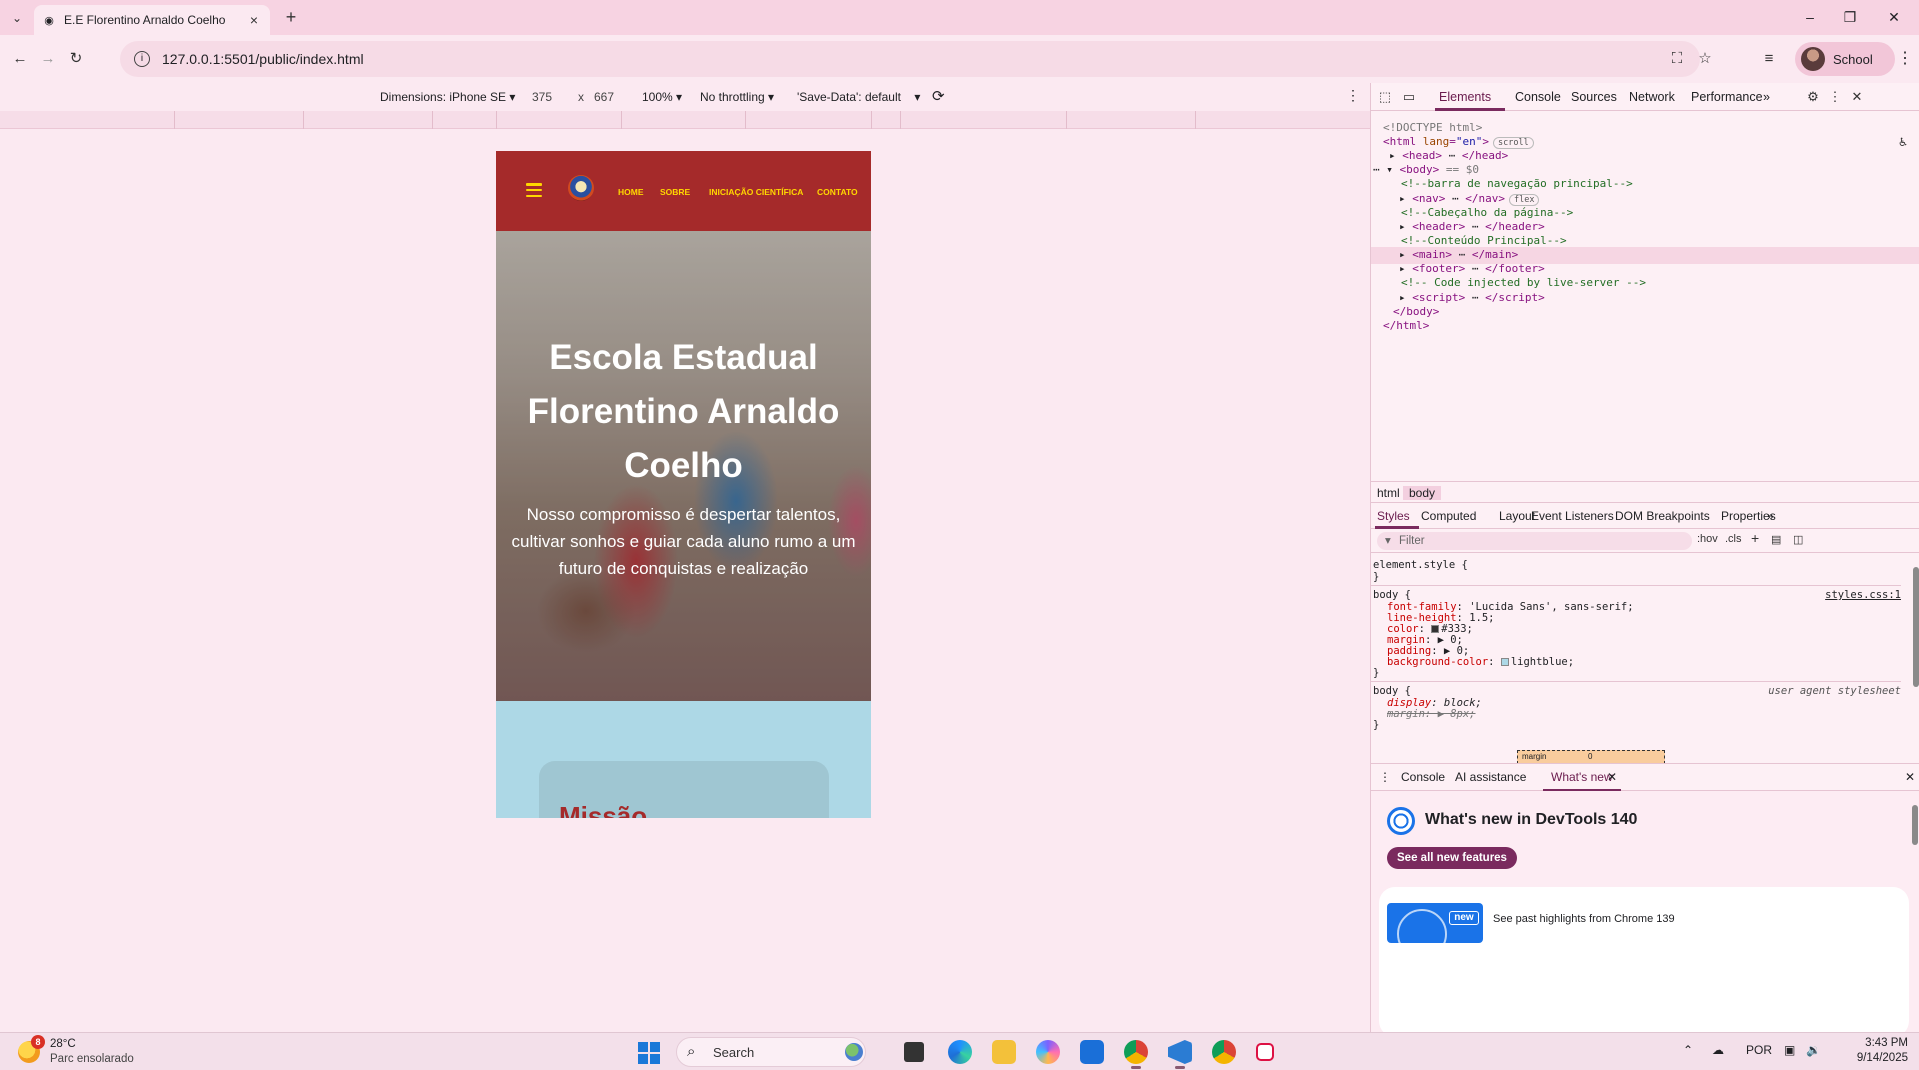  What do you see at coordinates (1877, 1058) in the screenshot?
I see `clock-date: 9/14/2025` at bounding box center [1877, 1058].